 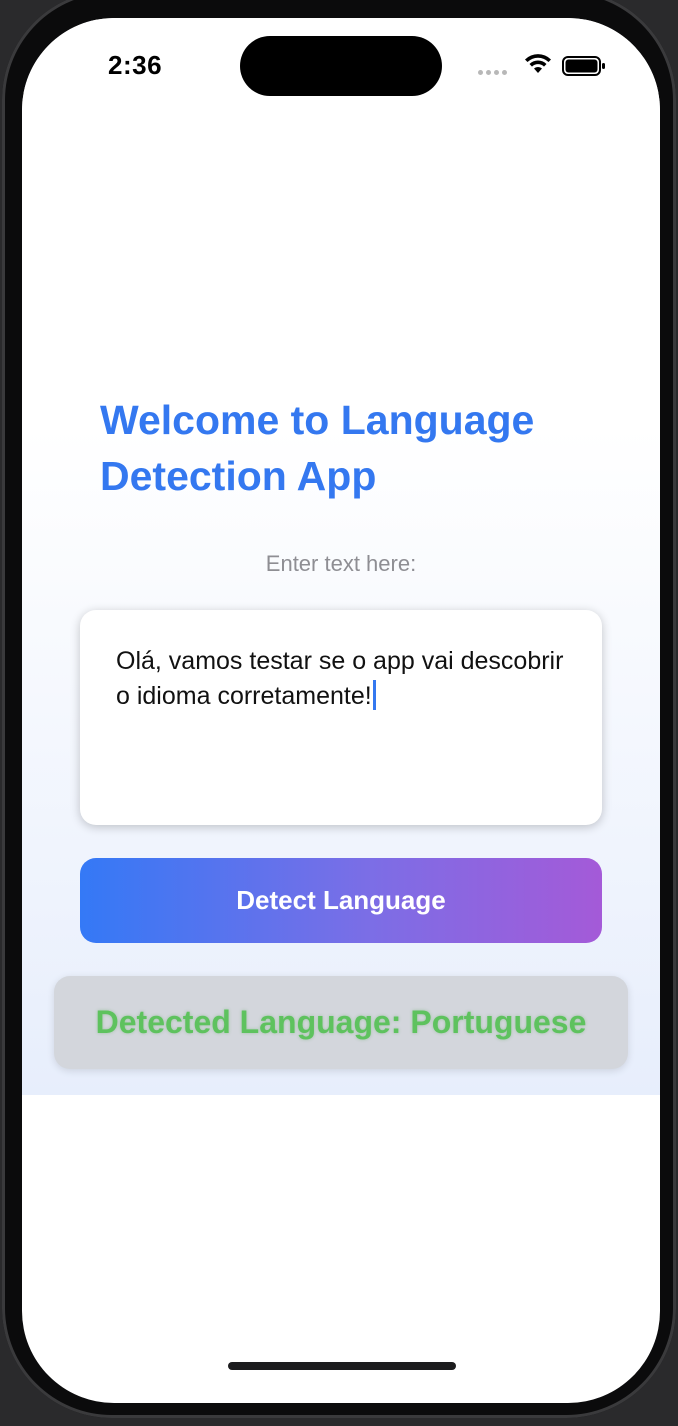 I want to click on cellular-signal-icon, so click(x=492, y=72).